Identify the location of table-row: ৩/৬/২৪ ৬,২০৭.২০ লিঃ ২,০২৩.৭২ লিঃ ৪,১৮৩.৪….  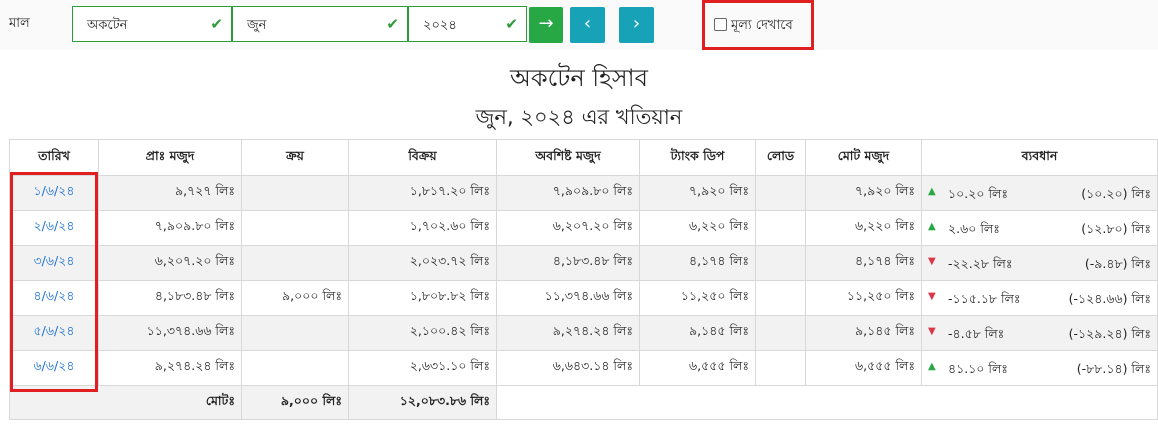
(583, 263).